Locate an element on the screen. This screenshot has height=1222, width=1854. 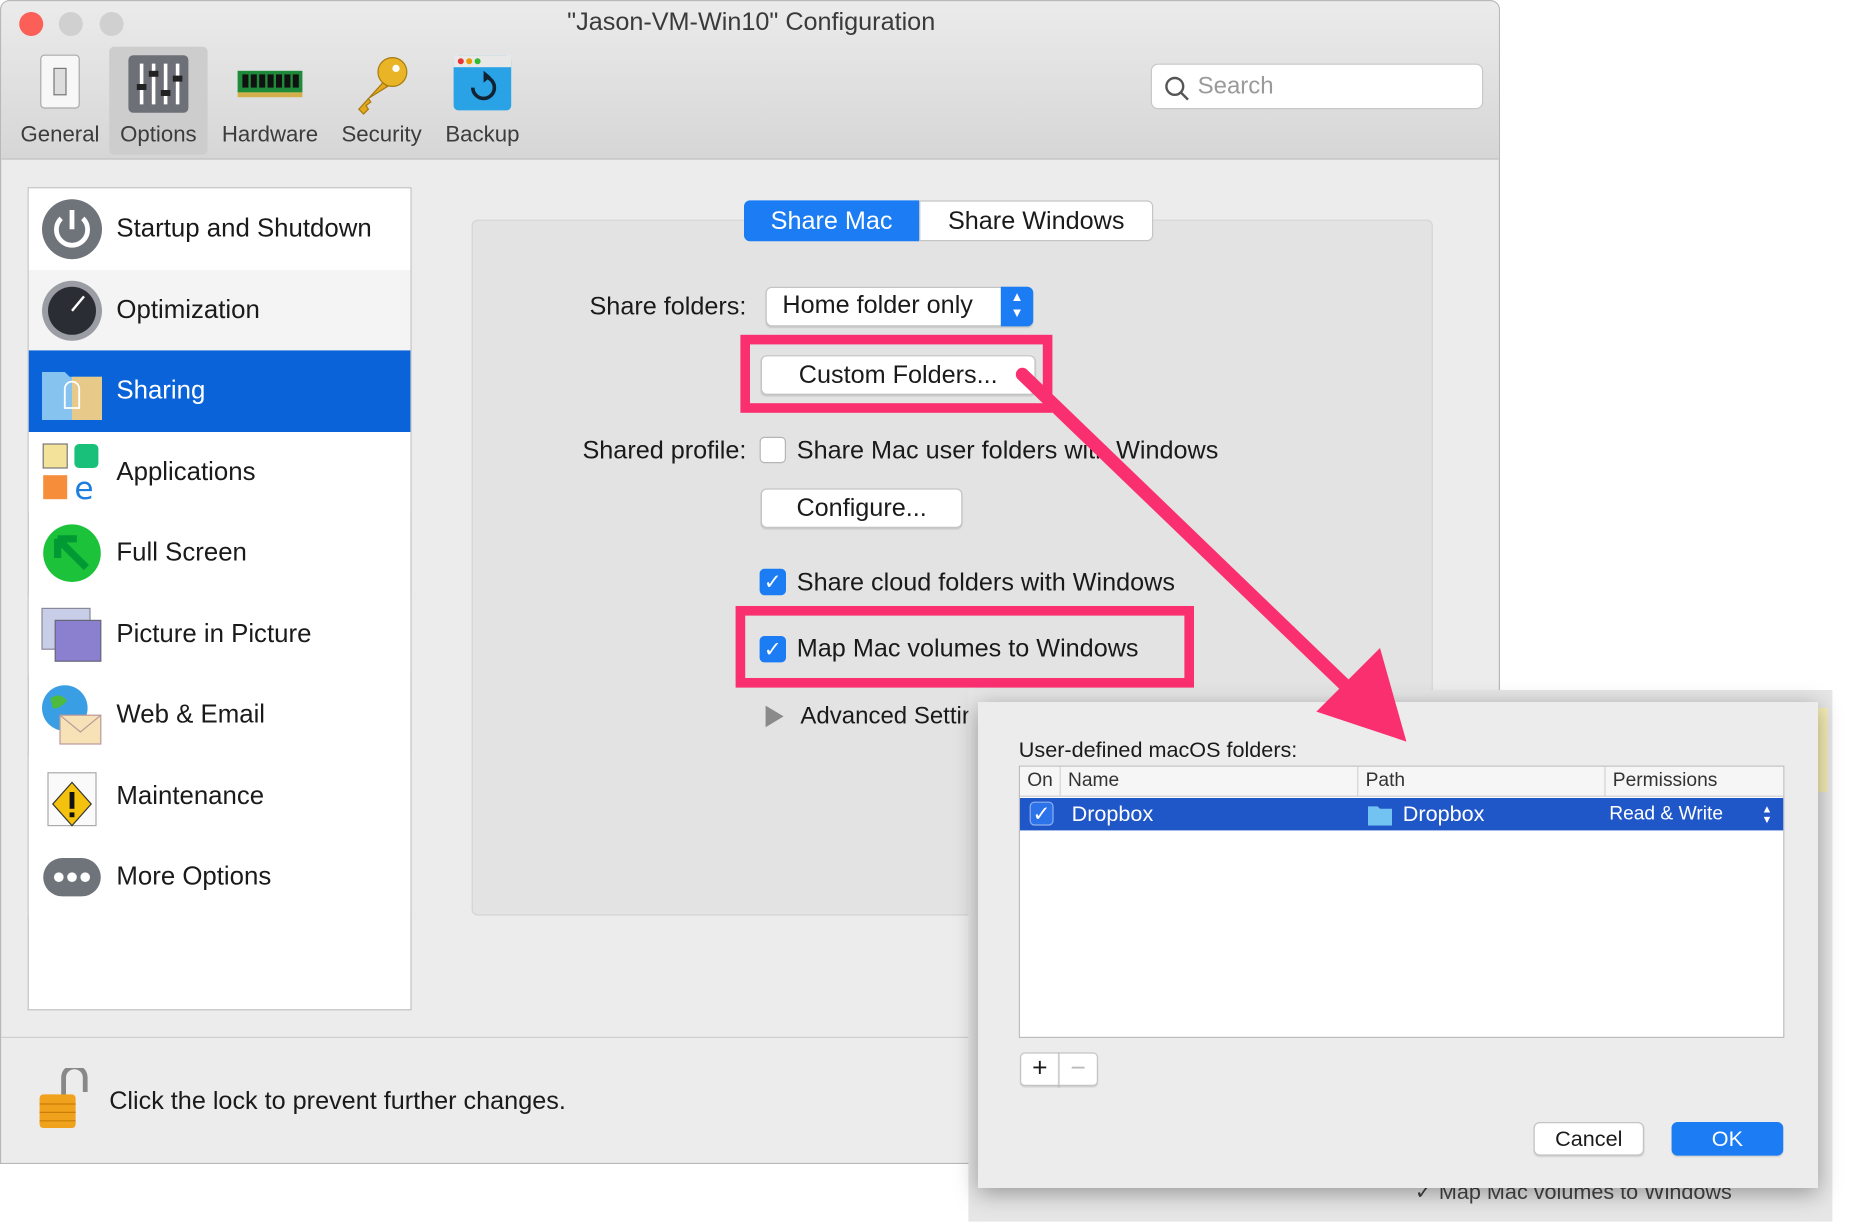
switch-icon is located at coordinates (60, 81).